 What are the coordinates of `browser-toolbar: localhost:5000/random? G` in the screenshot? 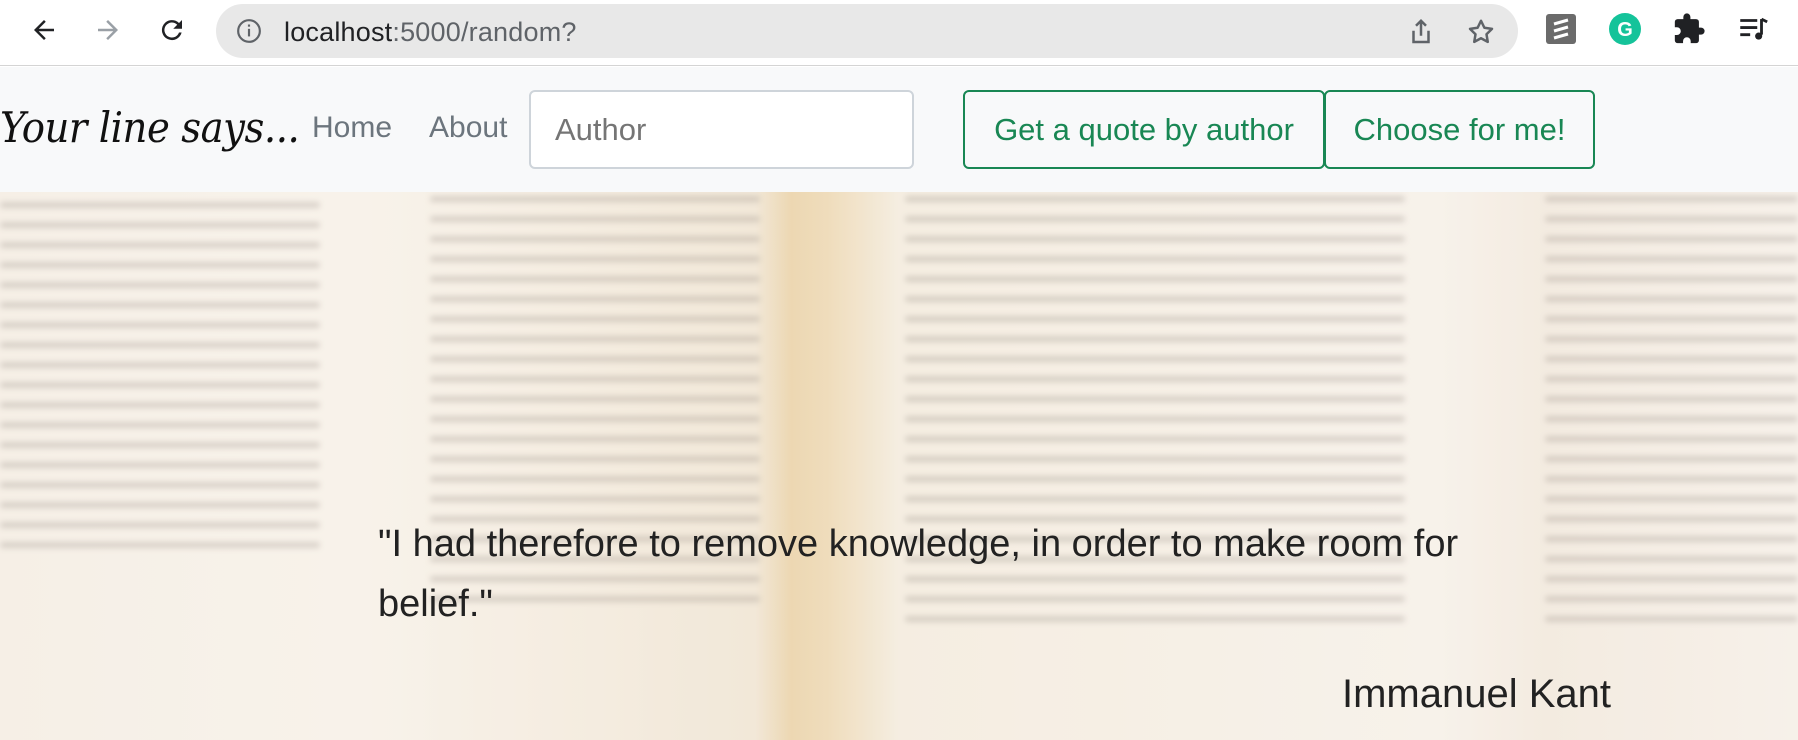 It's located at (899, 33).